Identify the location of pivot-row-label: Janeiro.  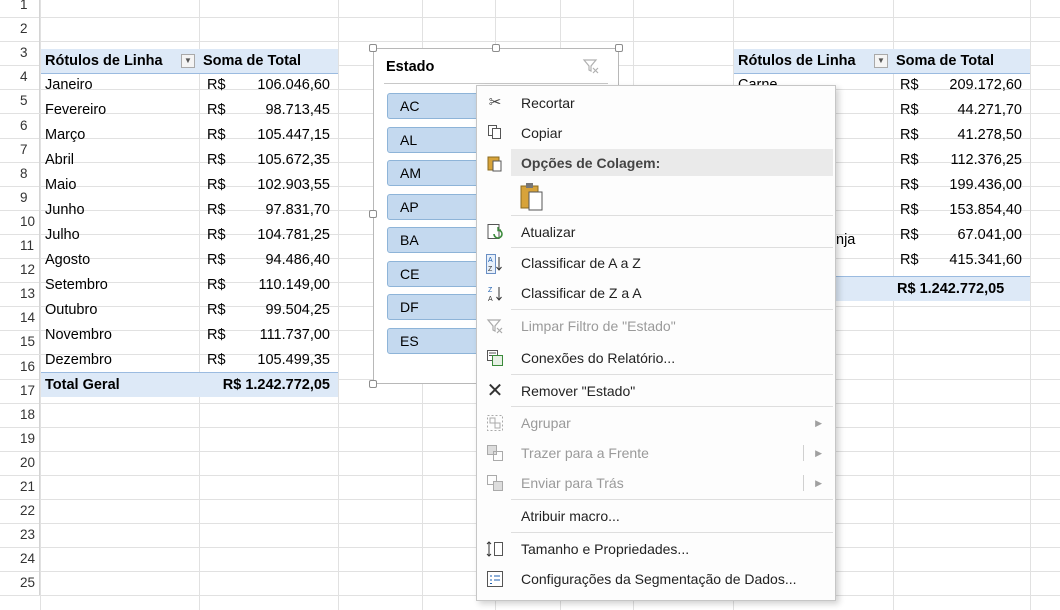
(69, 85).